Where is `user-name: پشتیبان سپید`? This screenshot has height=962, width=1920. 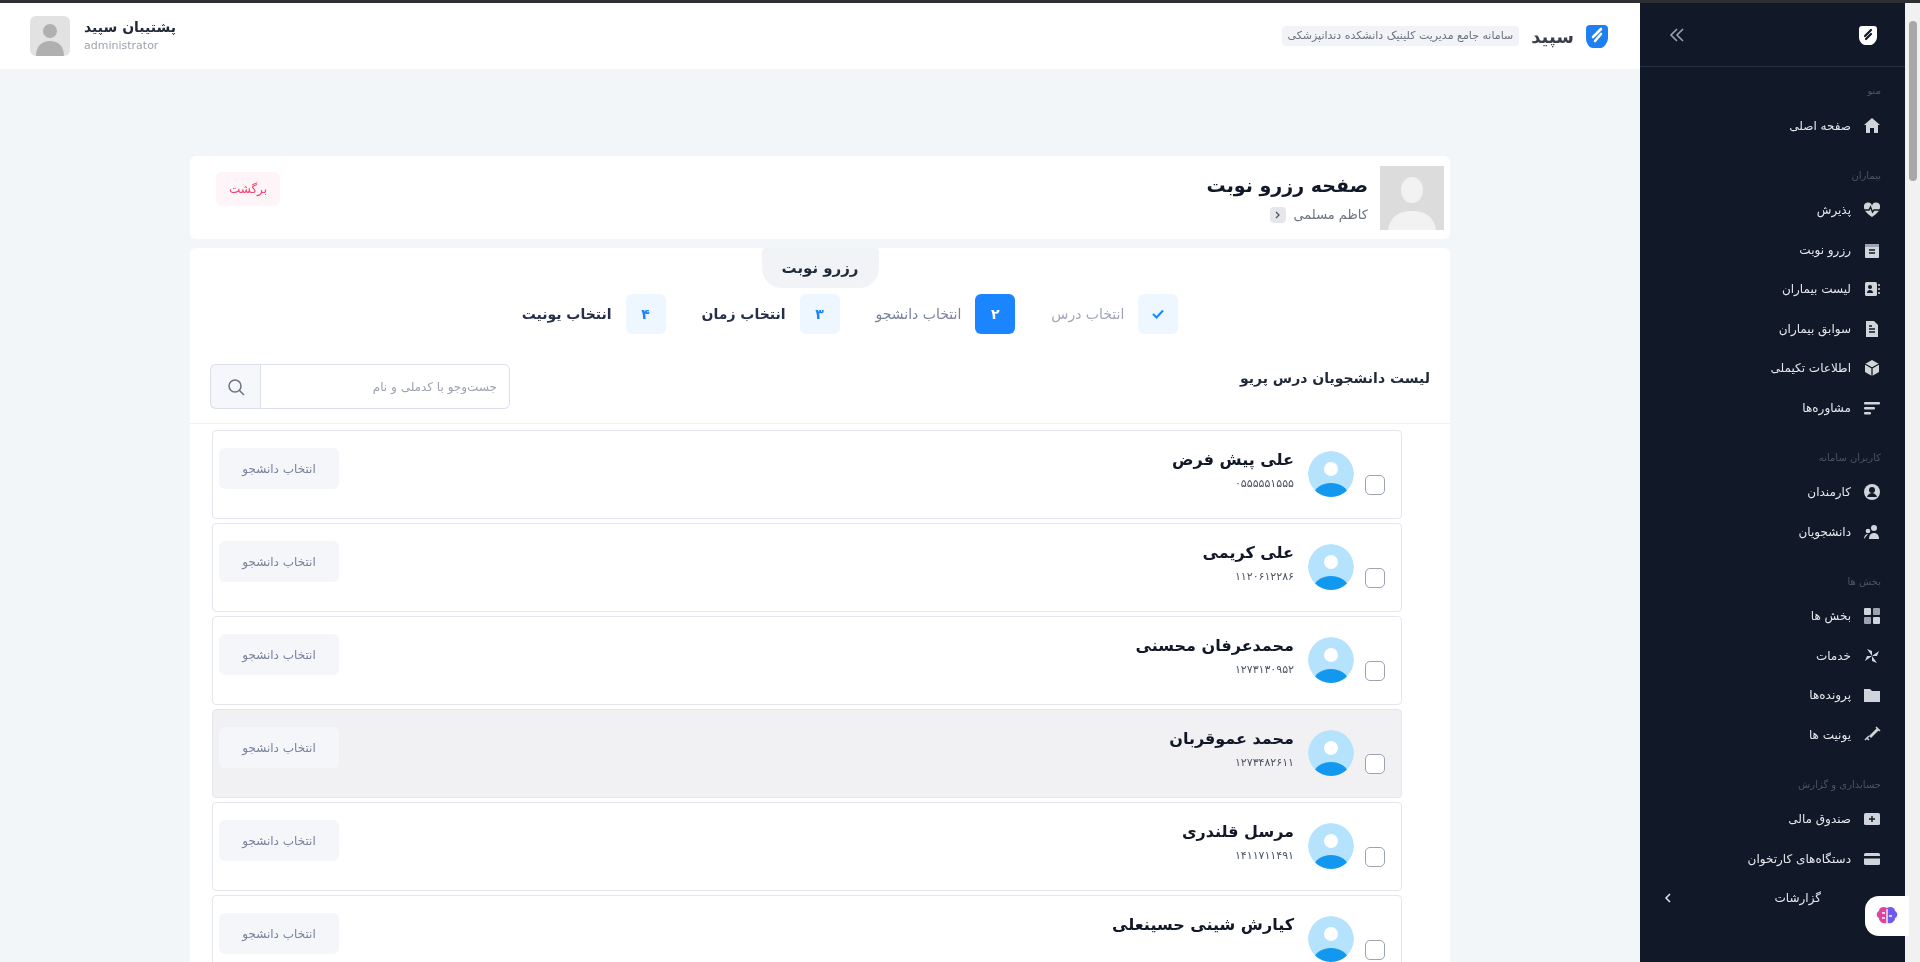
user-name: پشتیبان سپید is located at coordinates (130, 28).